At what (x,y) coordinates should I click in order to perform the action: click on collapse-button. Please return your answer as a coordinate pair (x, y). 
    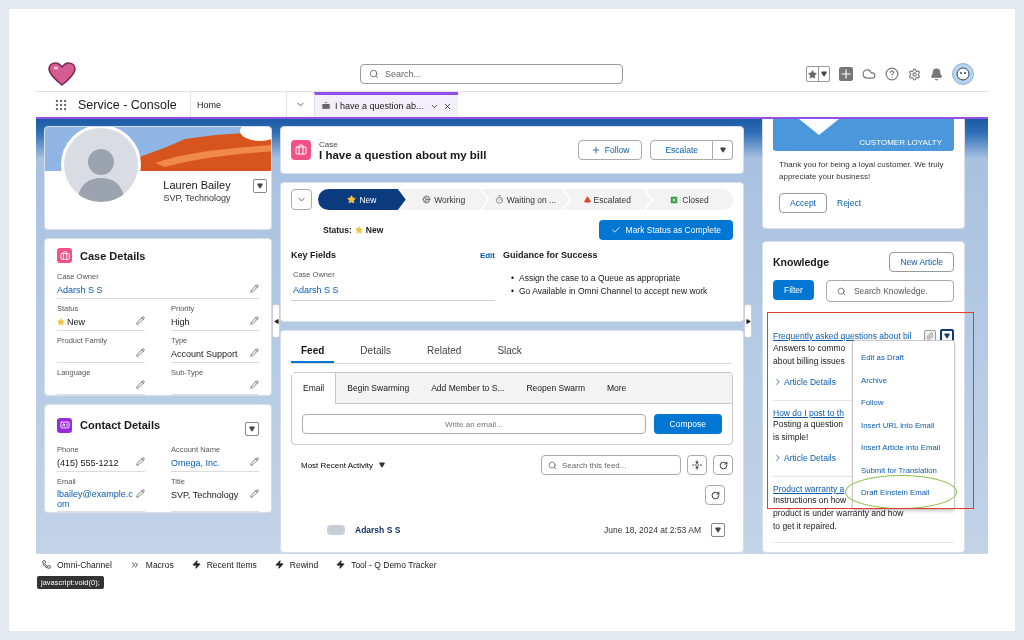
    Looking at the image, I should click on (301, 199).